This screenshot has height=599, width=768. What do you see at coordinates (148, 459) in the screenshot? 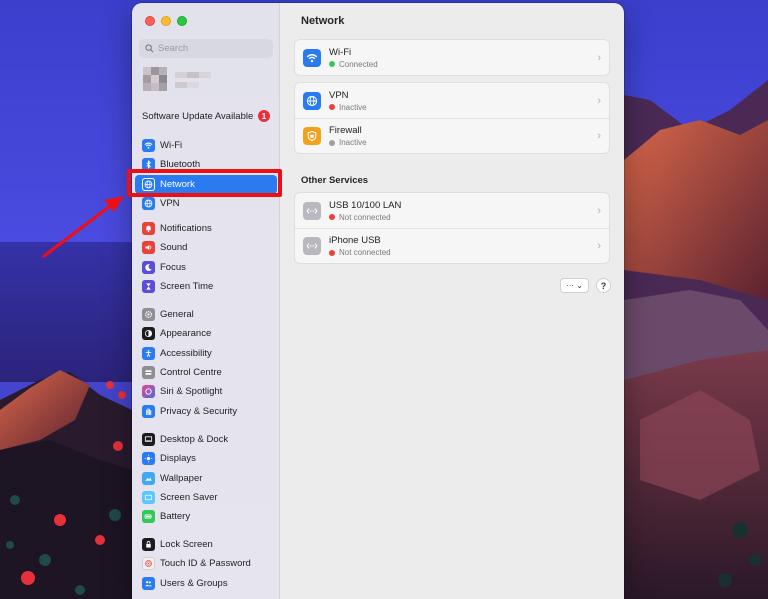
I see `sun-icon` at bounding box center [148, 459].